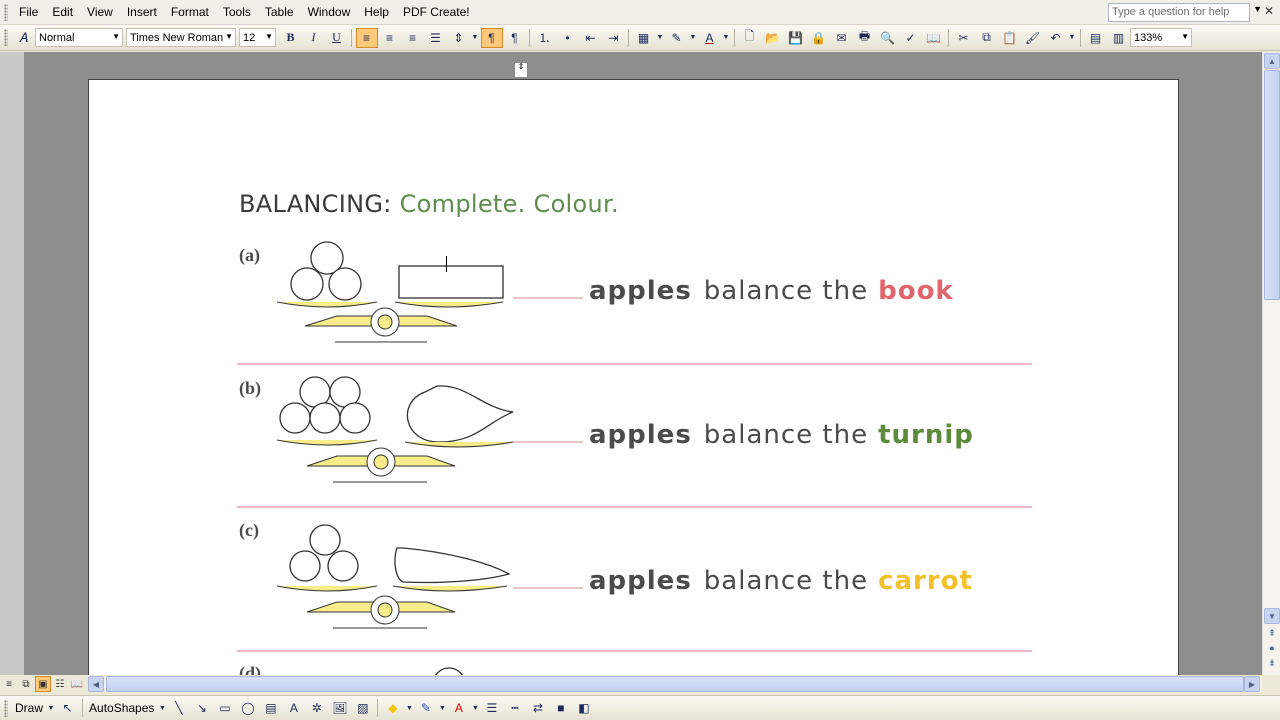 This screenshot has height=720, width=1280. What do you see at coordinates (1272, 616) in the screenshot?
I see `scroll-down-icon: ▼` at bounding box center [1272, 616].